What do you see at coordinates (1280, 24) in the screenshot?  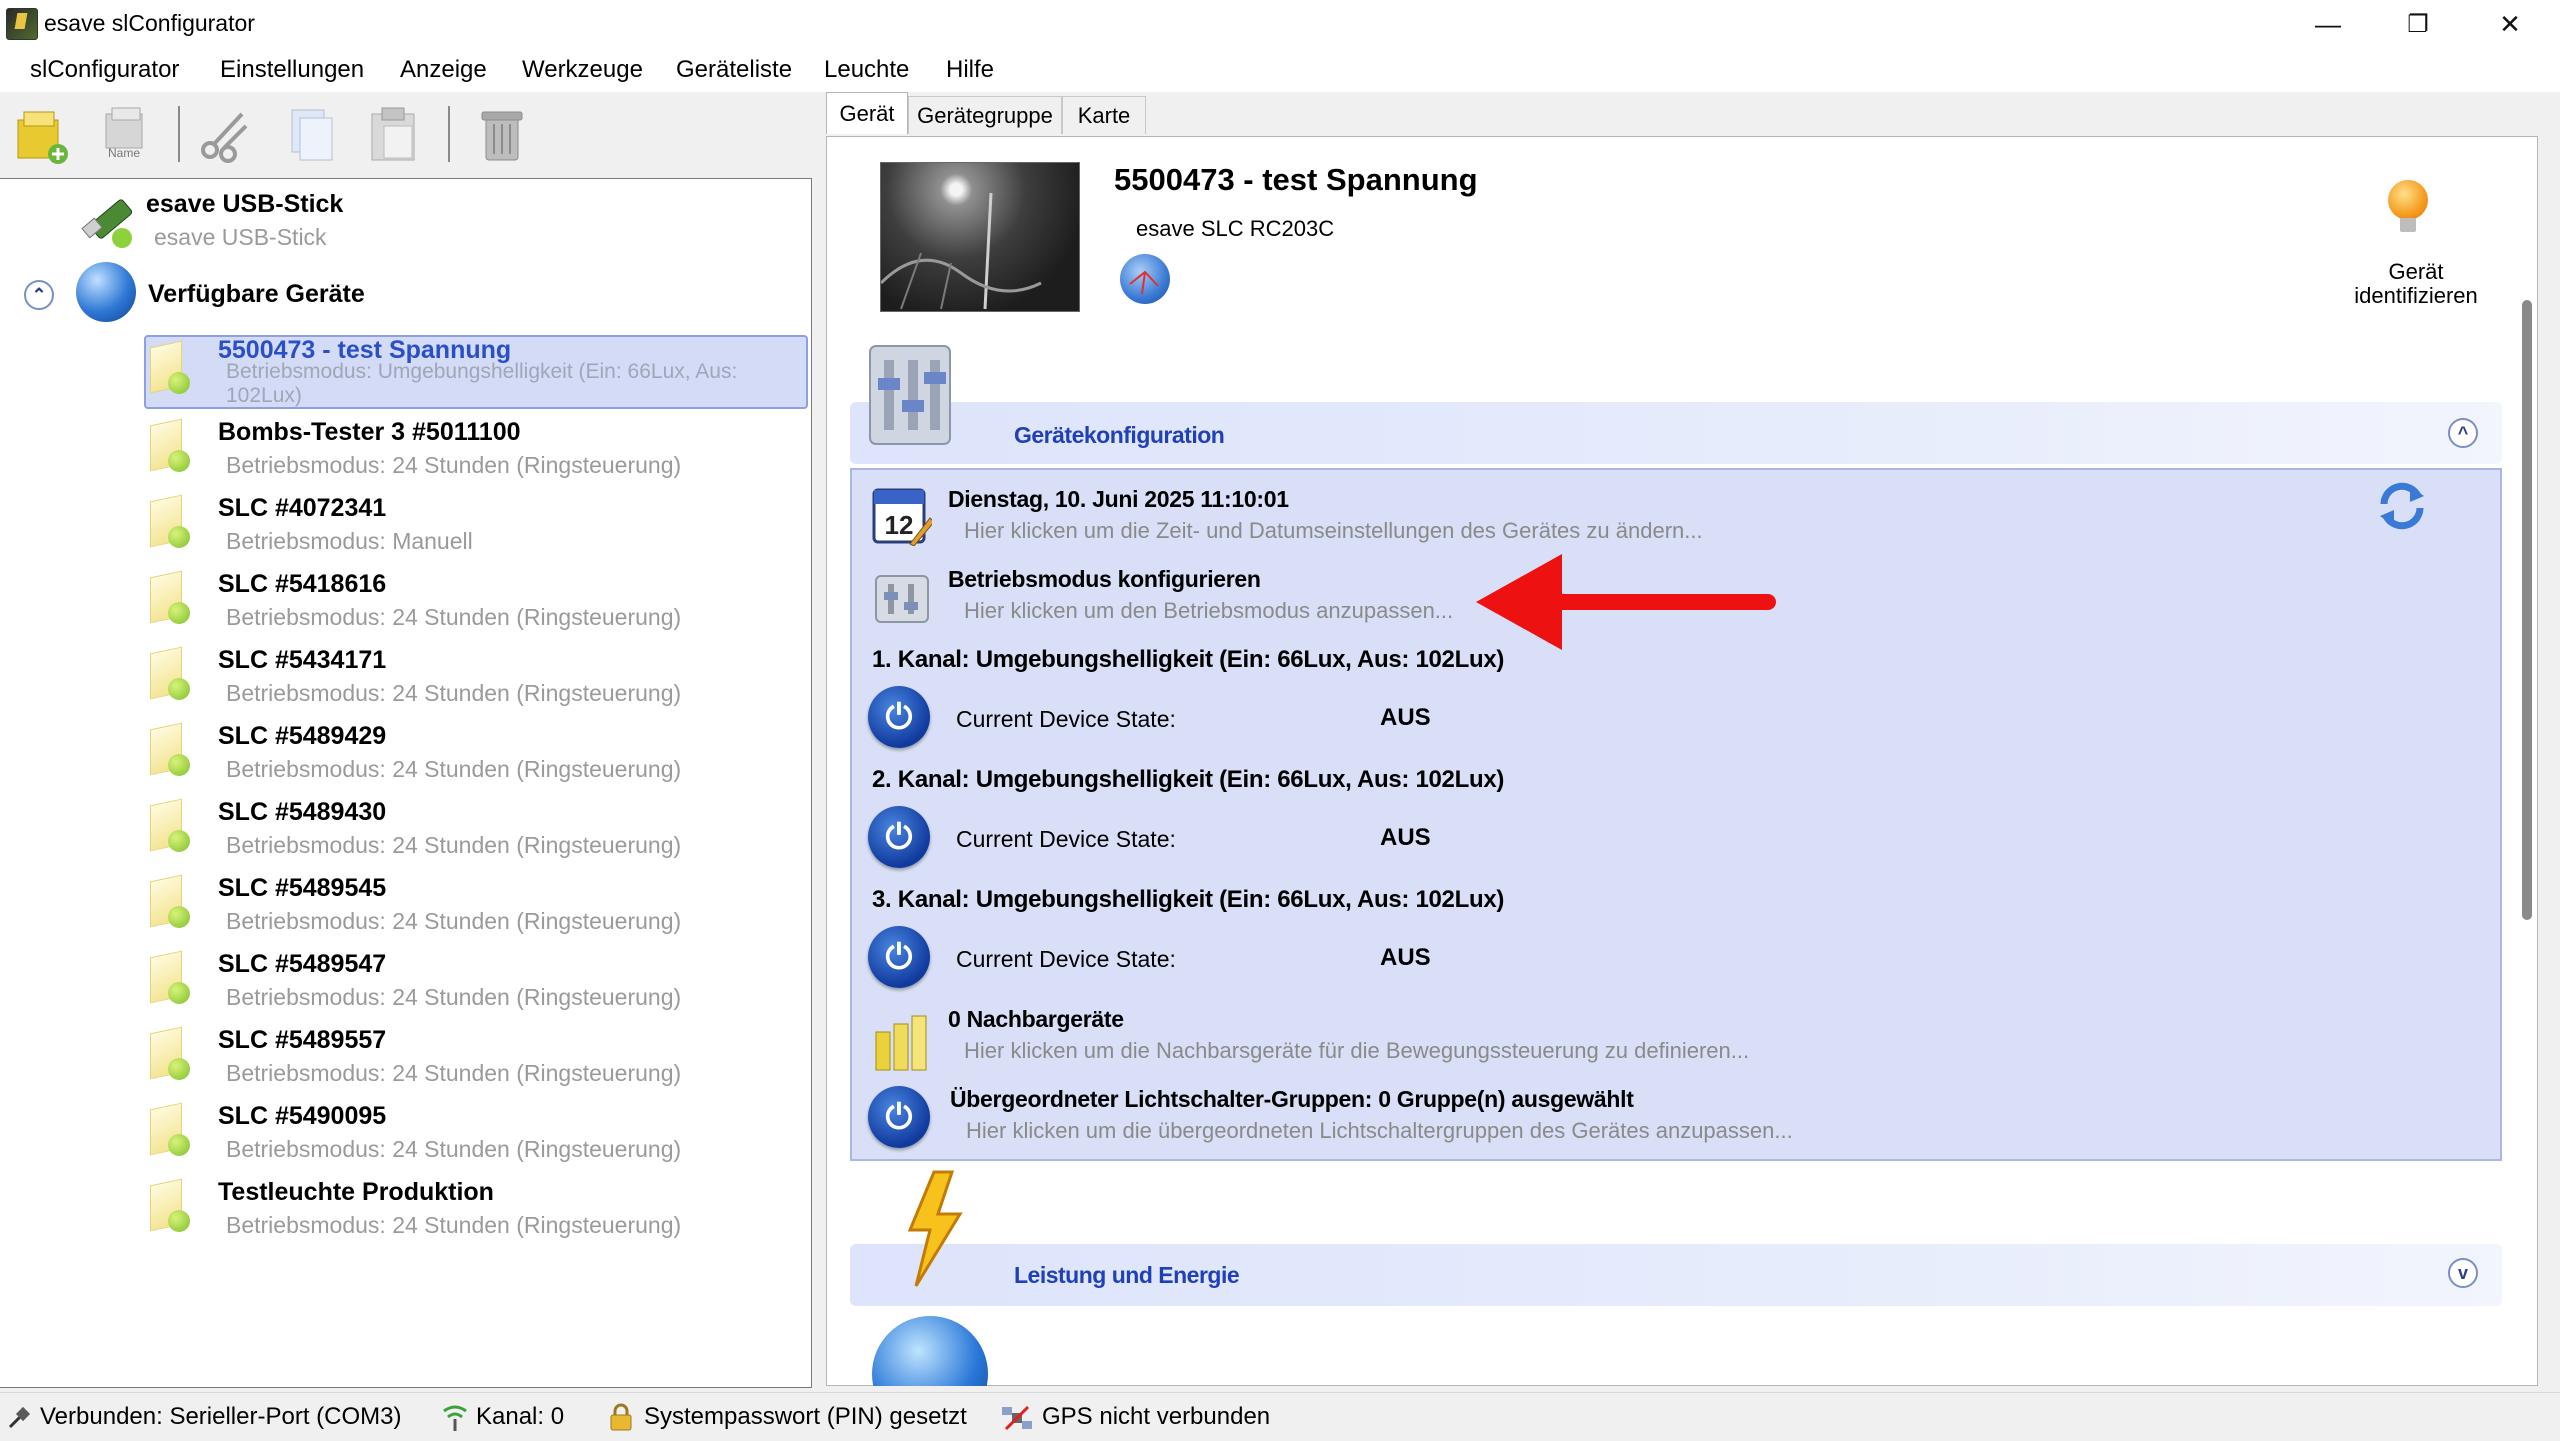 I see `title-bar: esave slConfigurator — ❐ ✕` at bounding box center [1280, 24].